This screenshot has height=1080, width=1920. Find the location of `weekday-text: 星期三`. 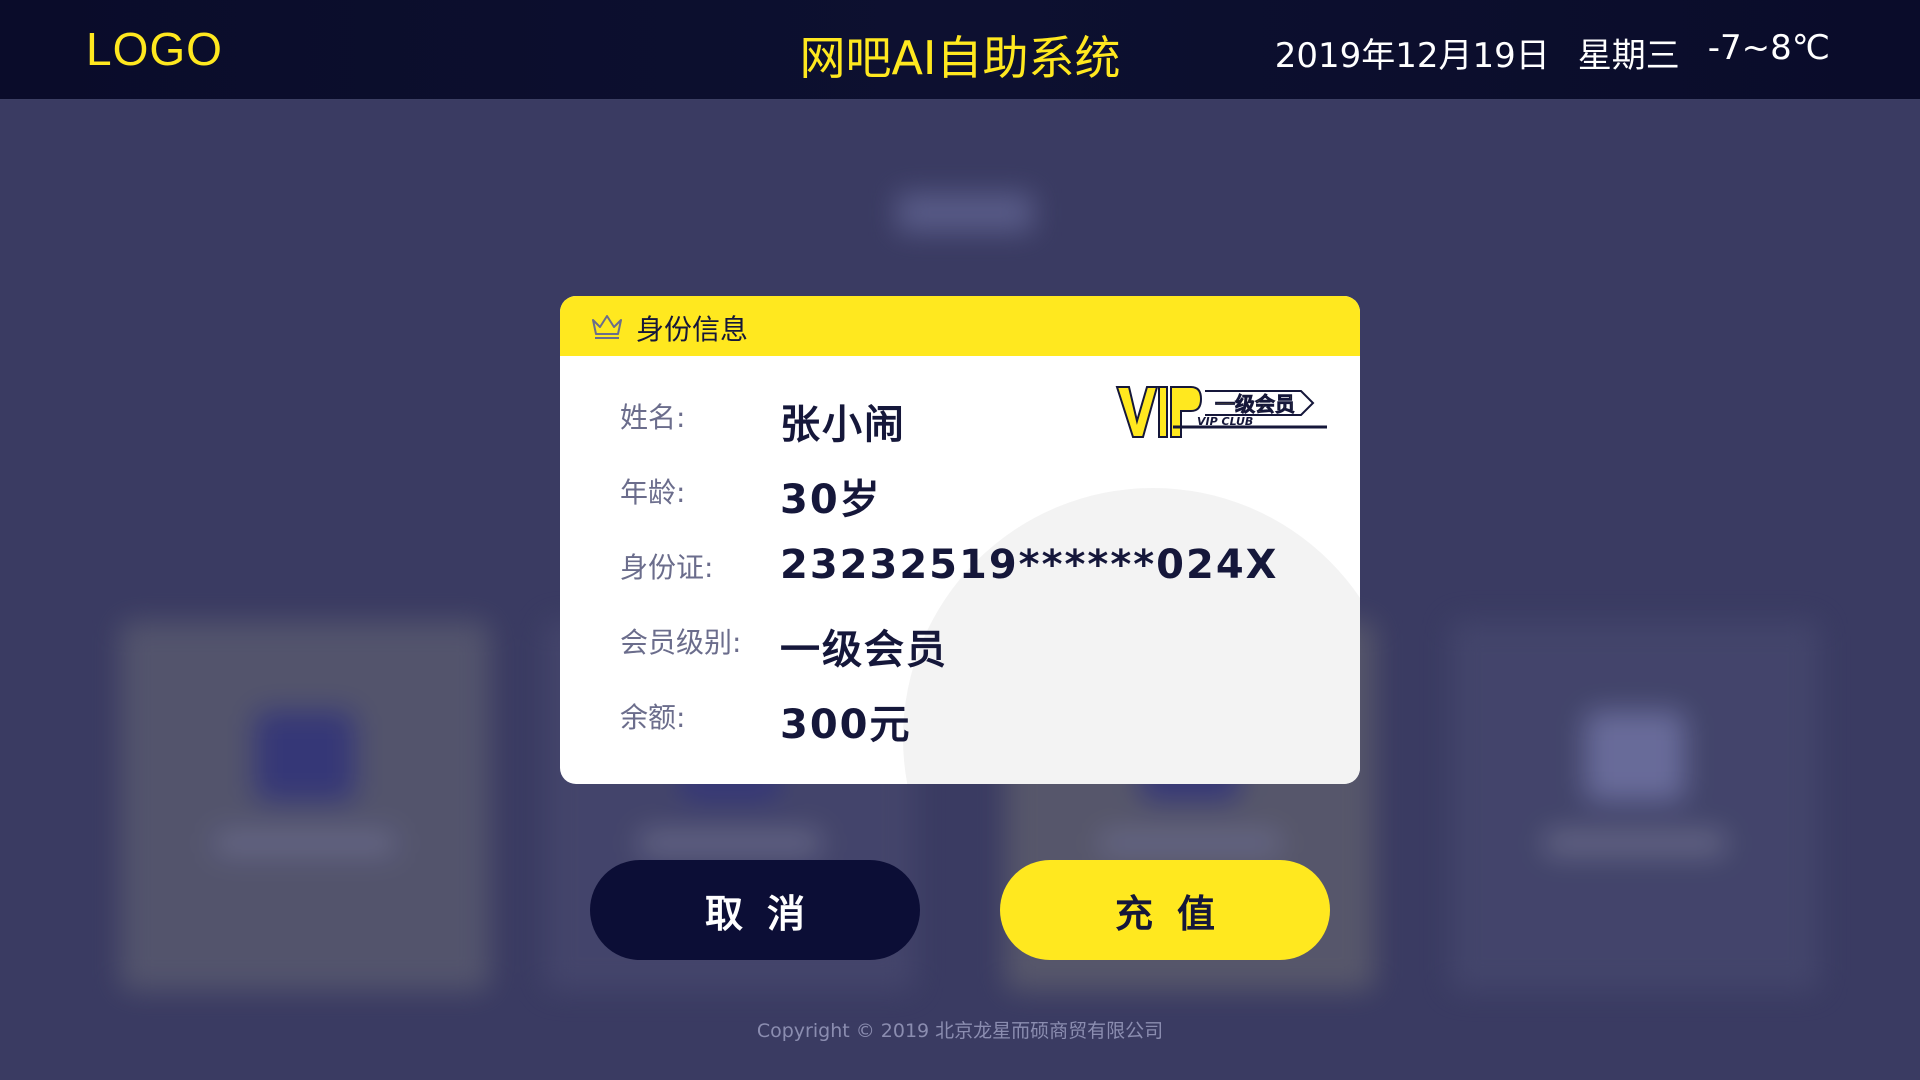

weekday-text: 星期三 is located at coordinates (1628, 56).